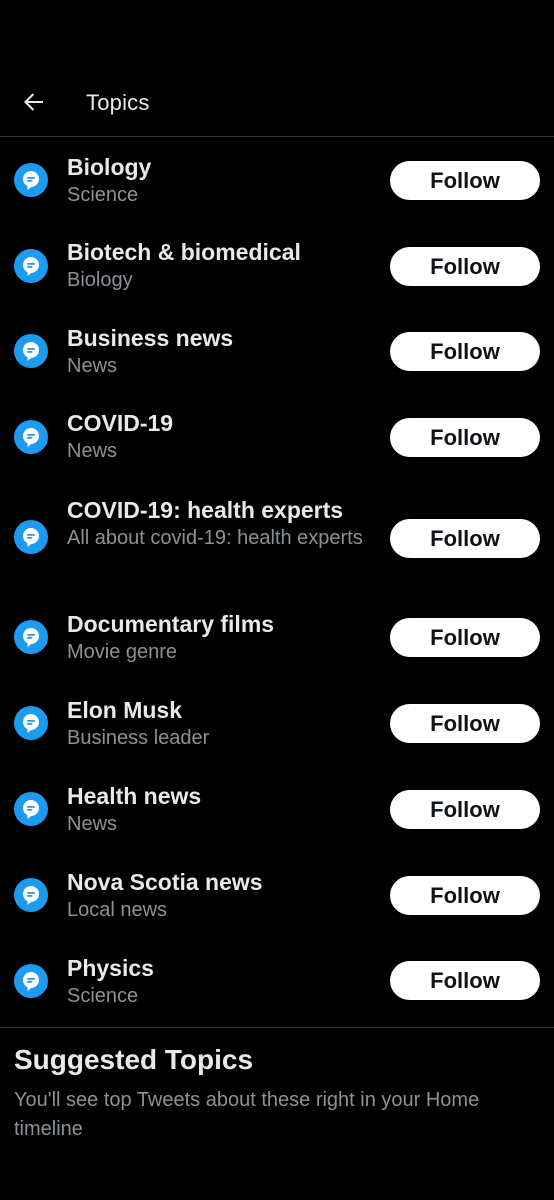 This screenshot has height=1200, width=554. I want to click on topic-category: Movie genre, so click(122, 652).